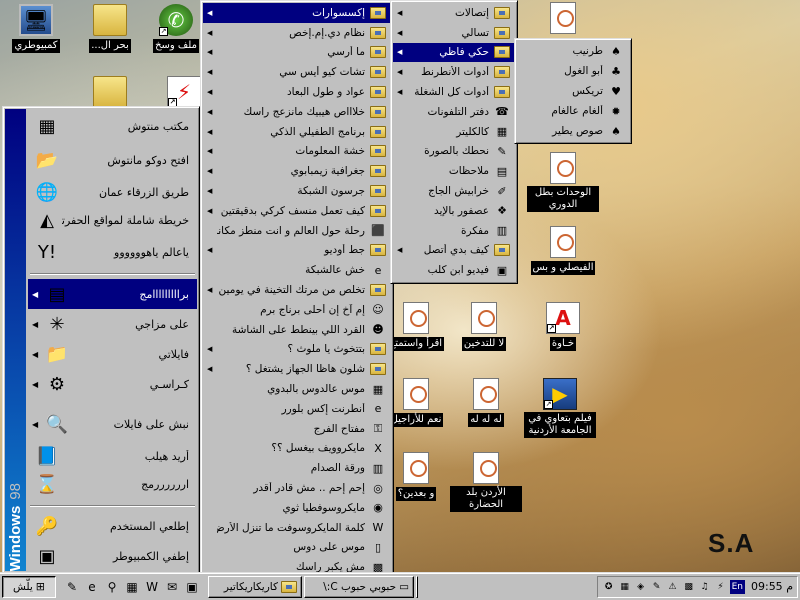 The height and width of the screenshot is (600, 800). What do you see at coordinates (689, 587) in the screenshot?
I see `tray-icon: ▩` at bounding box center [689, 587].